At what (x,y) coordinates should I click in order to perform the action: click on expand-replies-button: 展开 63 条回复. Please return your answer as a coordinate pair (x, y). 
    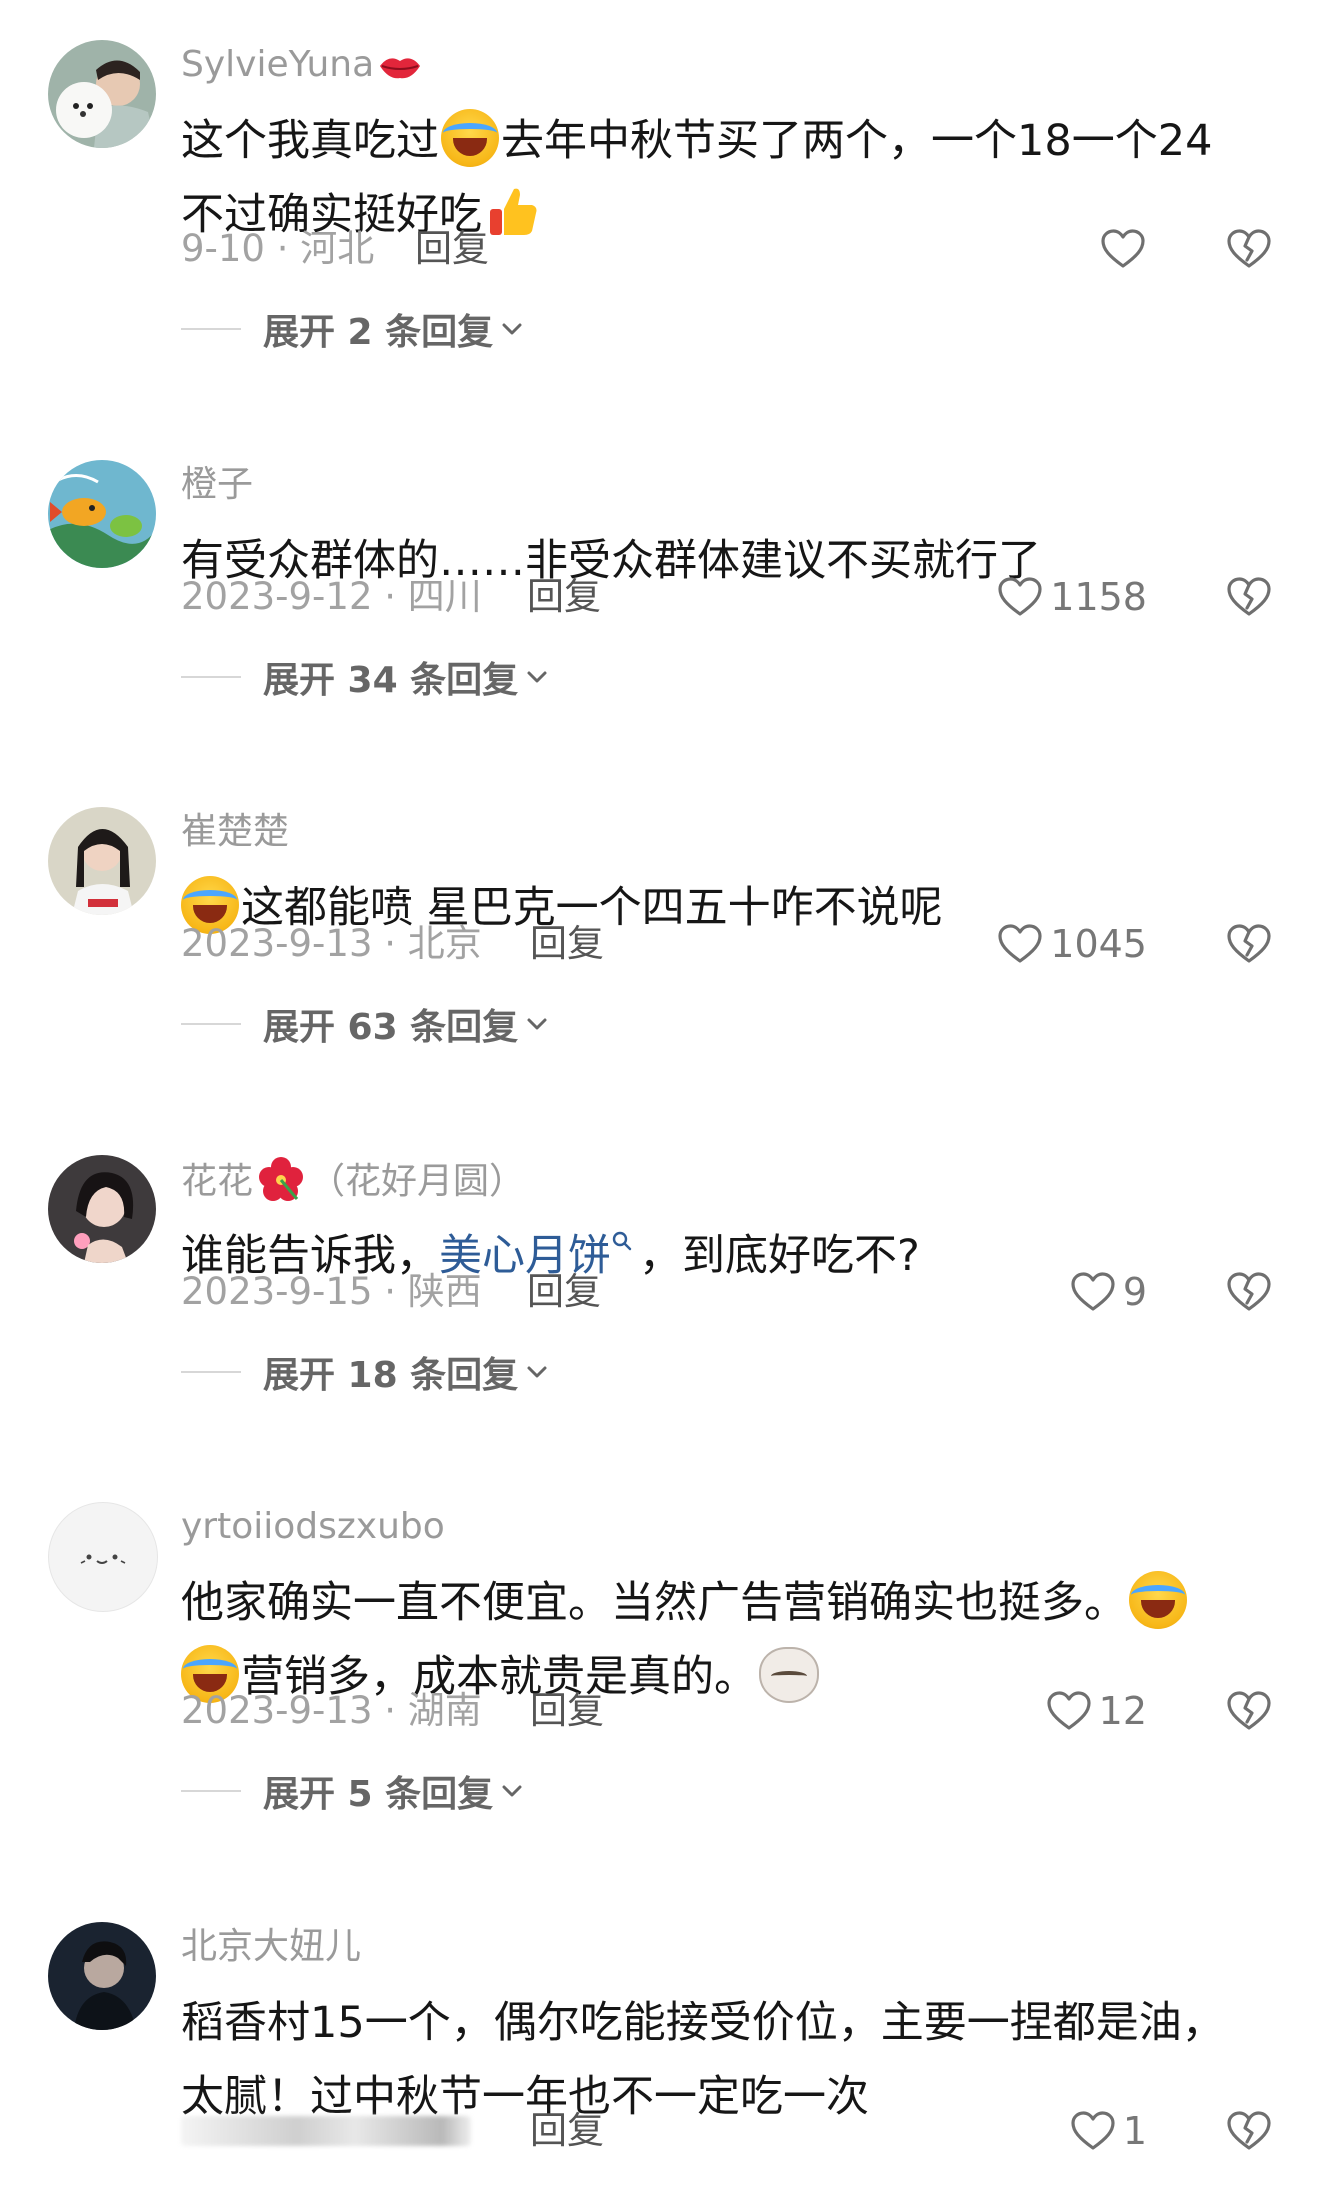
    Looking at the image, I should click on (365, 1024).